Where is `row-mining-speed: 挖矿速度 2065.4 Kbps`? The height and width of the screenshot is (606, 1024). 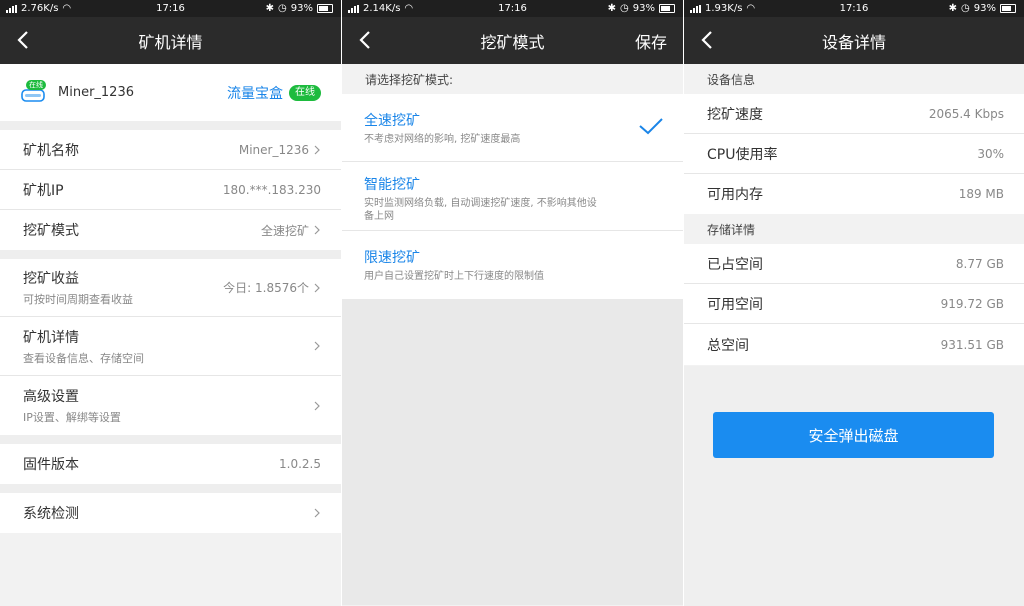 row-mining-speed: 挖矿速度 2065.4 Kbps is located at coordinates (854, 114).